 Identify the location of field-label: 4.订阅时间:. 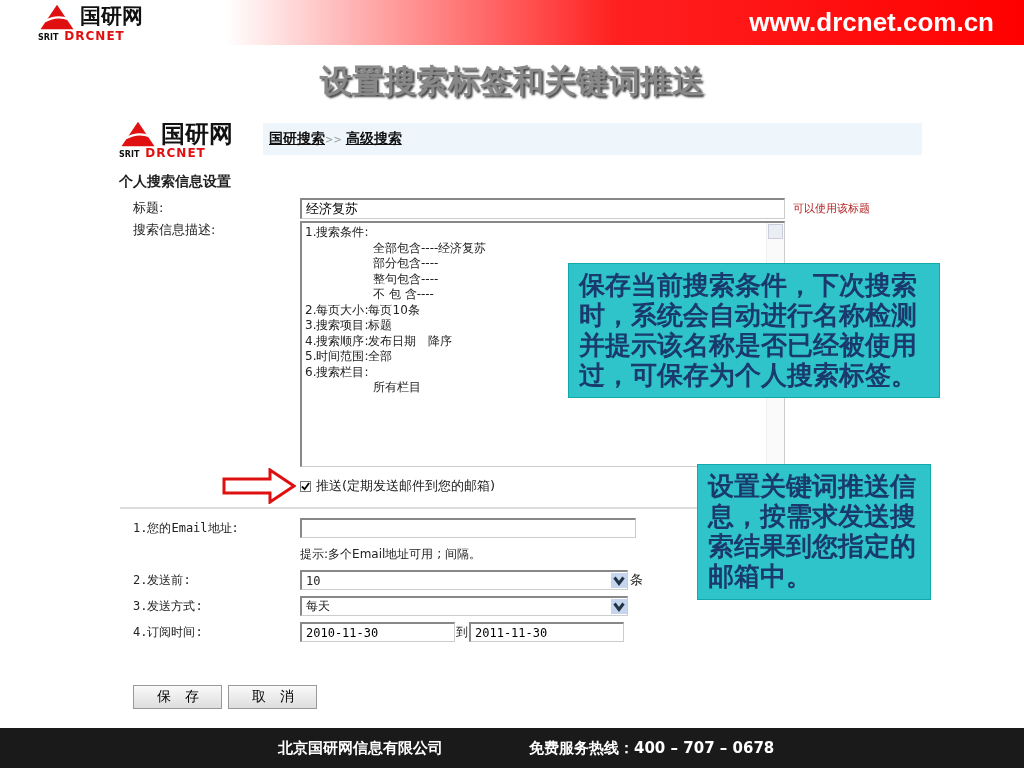
(168, 632).